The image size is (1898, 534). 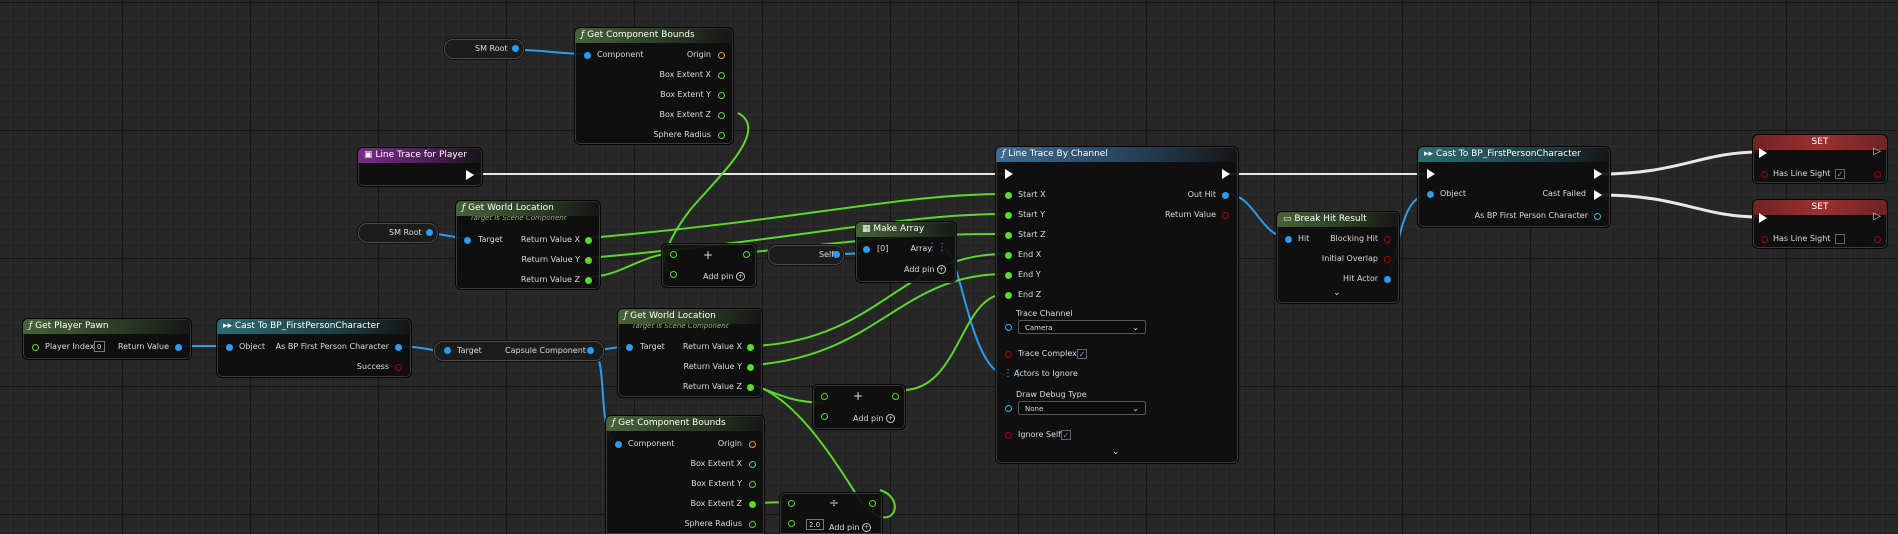 What do you see at coordinates (1387, 259) in the screenshot?
I see `initial-overlap-pin` at bounding box center [1387, 259].